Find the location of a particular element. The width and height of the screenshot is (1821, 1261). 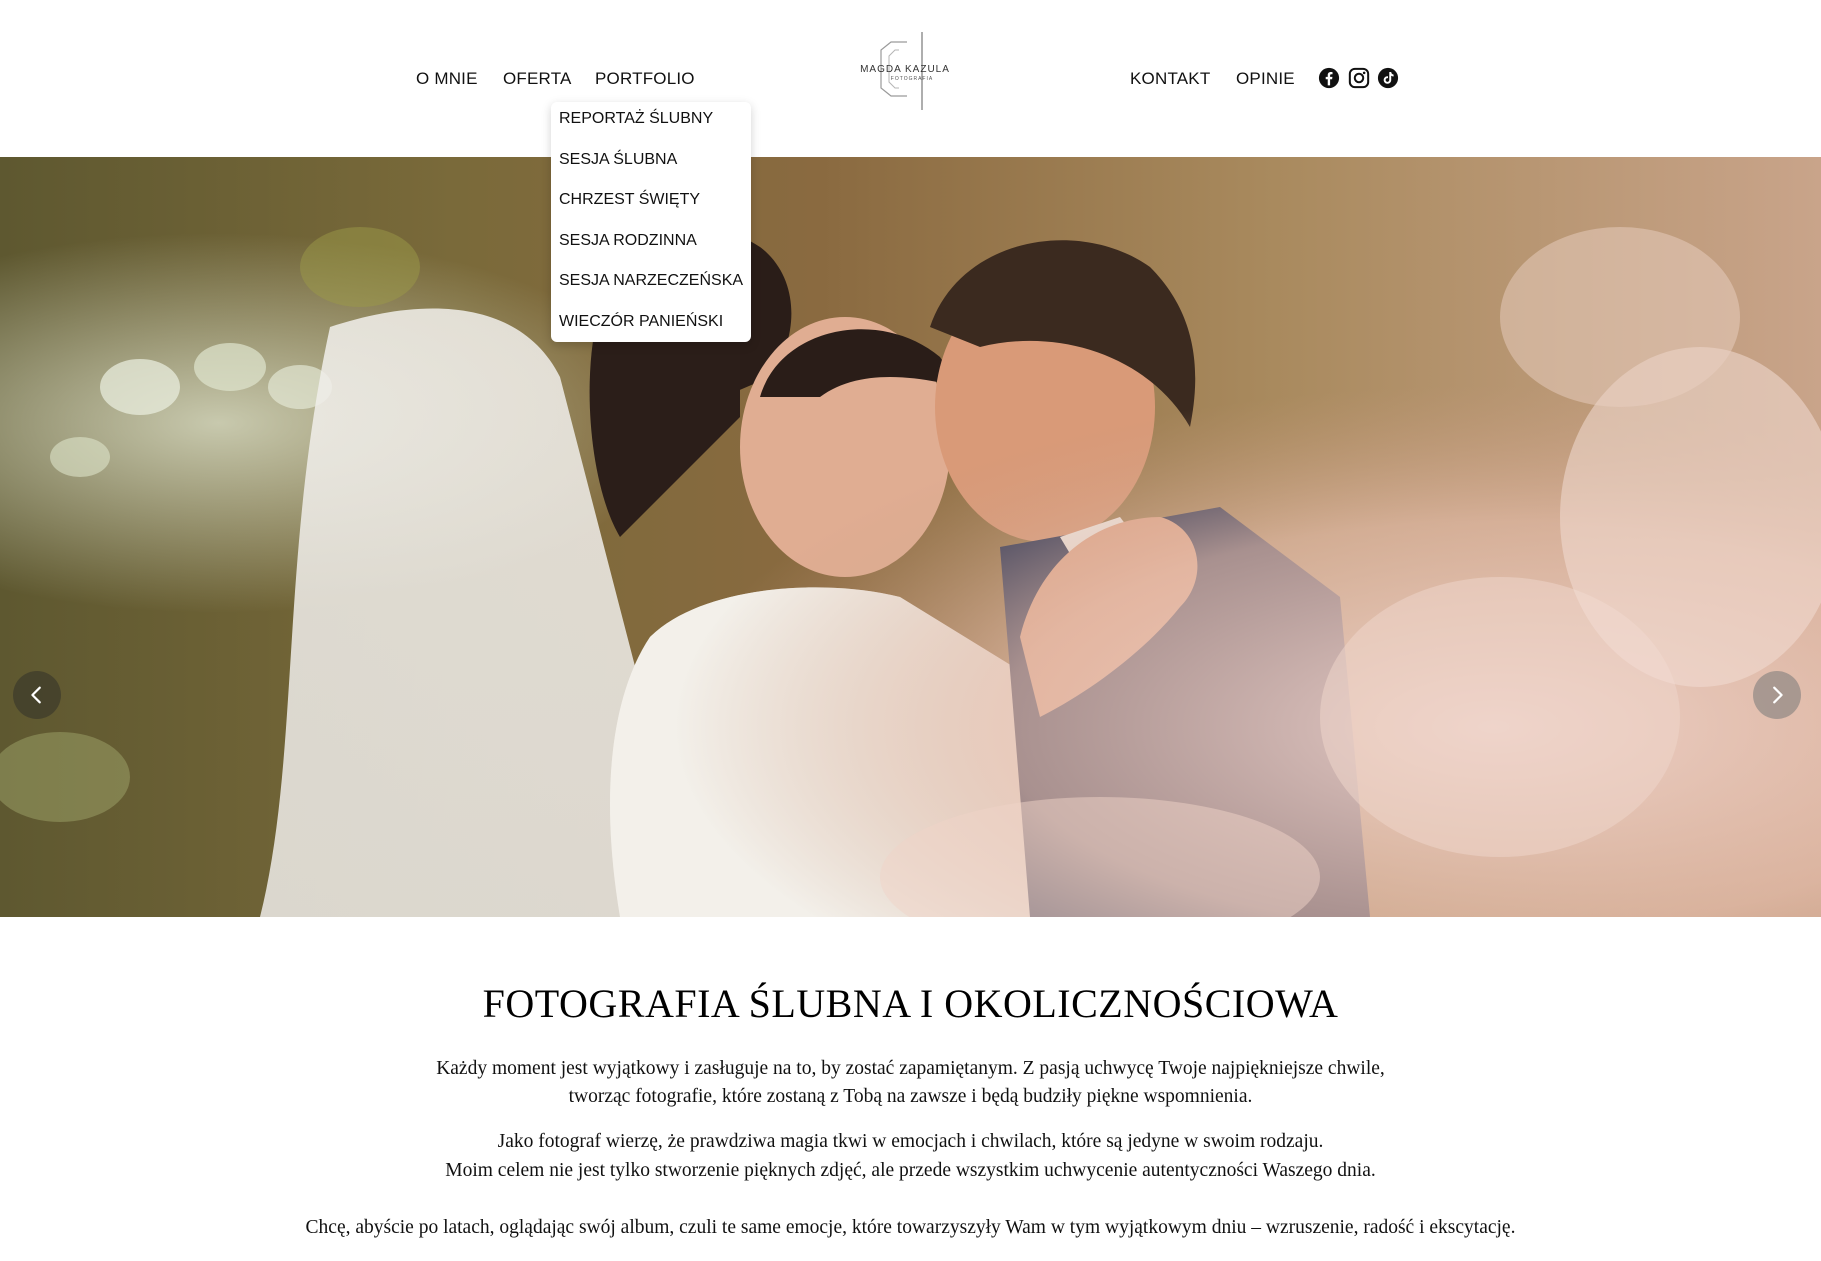

site-logo: MAGDA KAZULA FOTOGRAFIA is located at coordinates (905, 71).